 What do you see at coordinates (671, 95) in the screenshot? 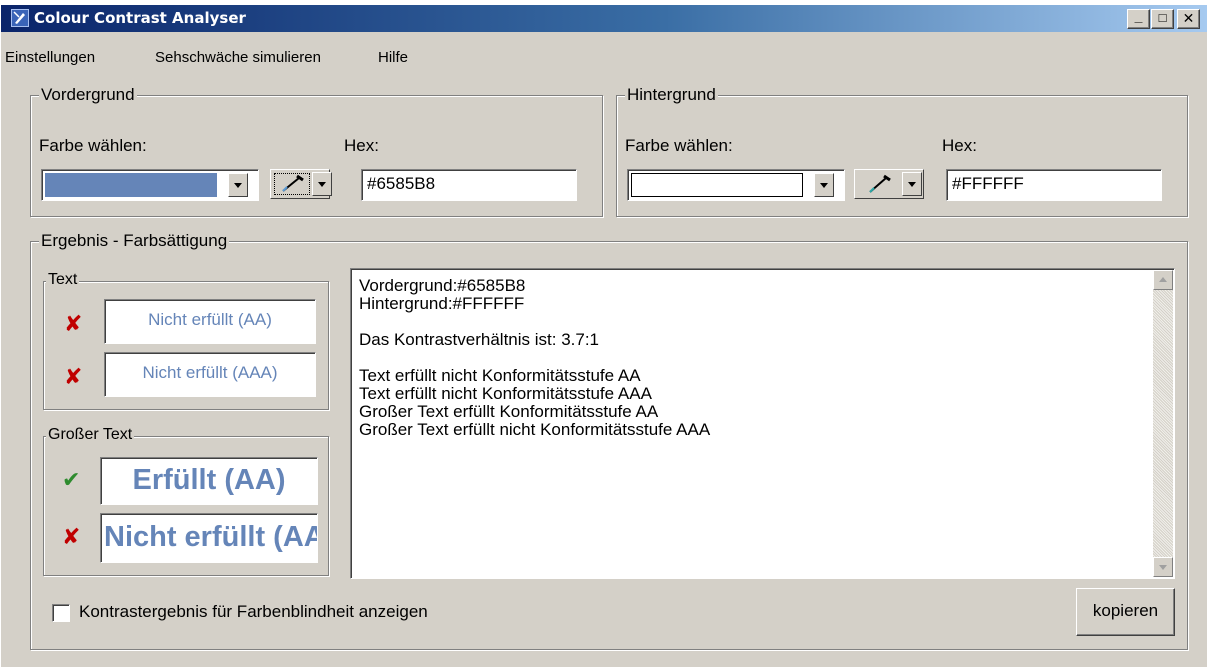
I see `background-legend: Hintergrund` at bounding box center [671, 95].